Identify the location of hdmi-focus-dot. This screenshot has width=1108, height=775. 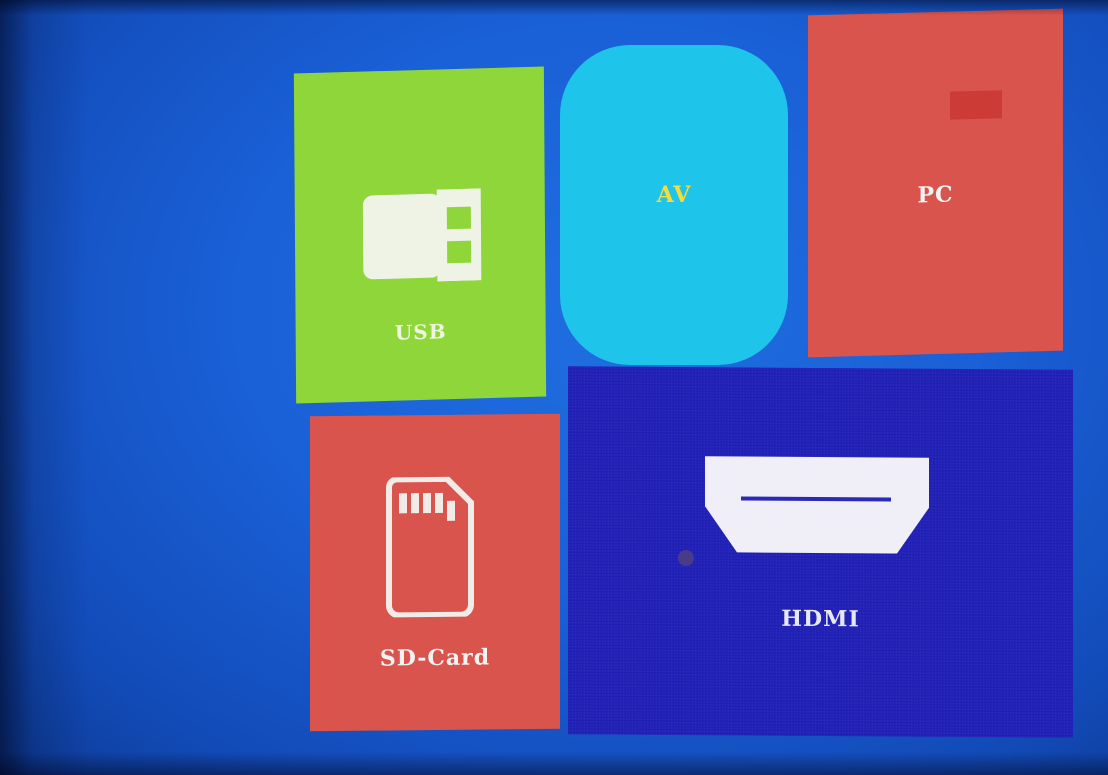
(686, 558).